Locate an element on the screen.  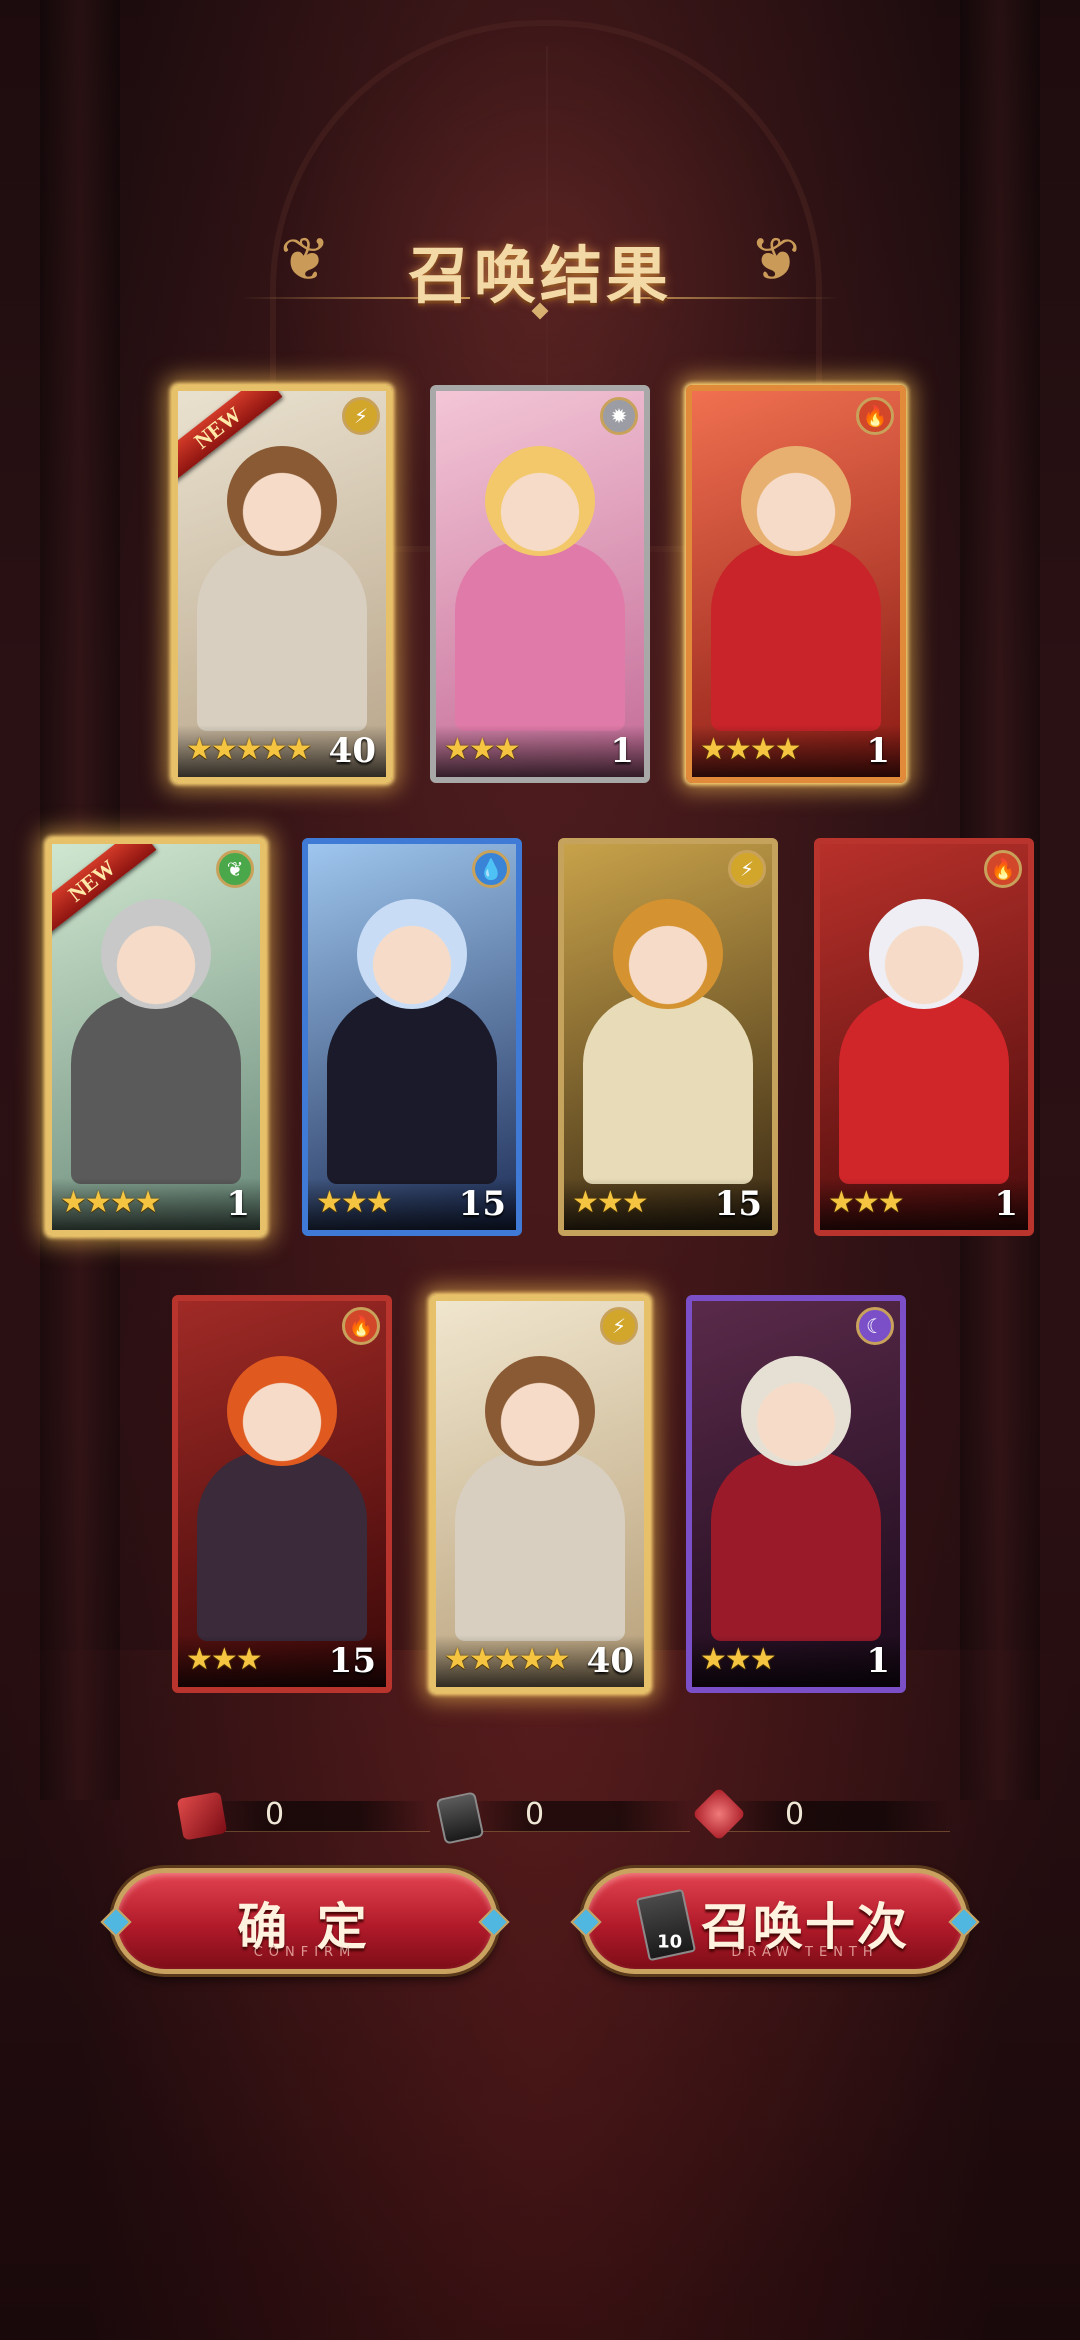
resource-scroll: 0 is located at coordinates (303, 1816).